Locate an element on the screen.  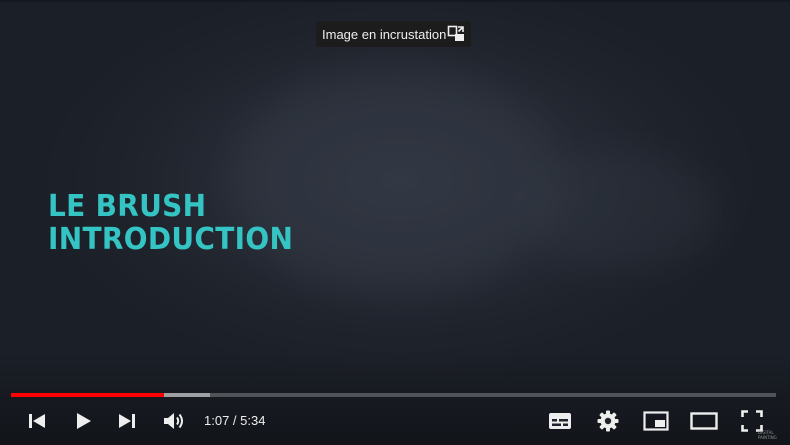
top-edge is located at coordinates (395, 1).